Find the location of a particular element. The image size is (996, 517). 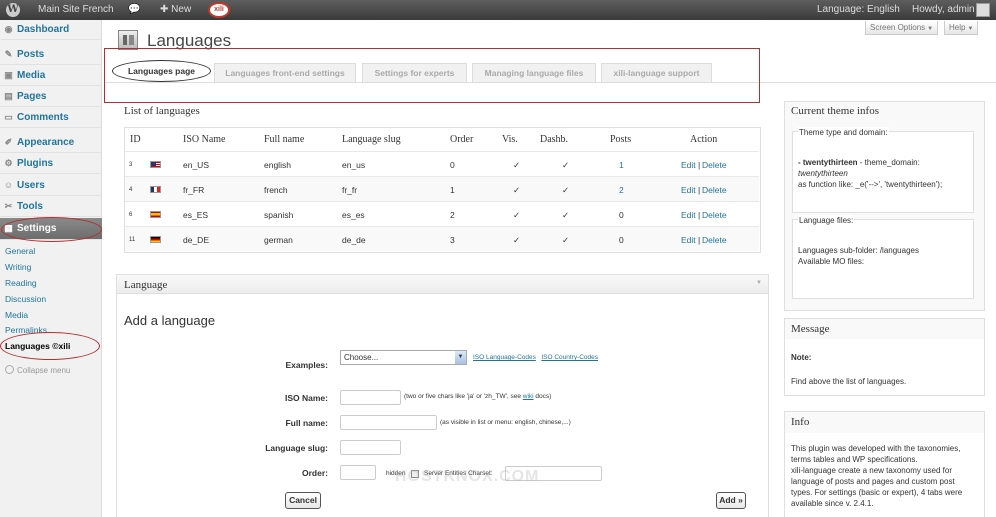

language-files-label: Language files: is located at coordinates (826, 220).